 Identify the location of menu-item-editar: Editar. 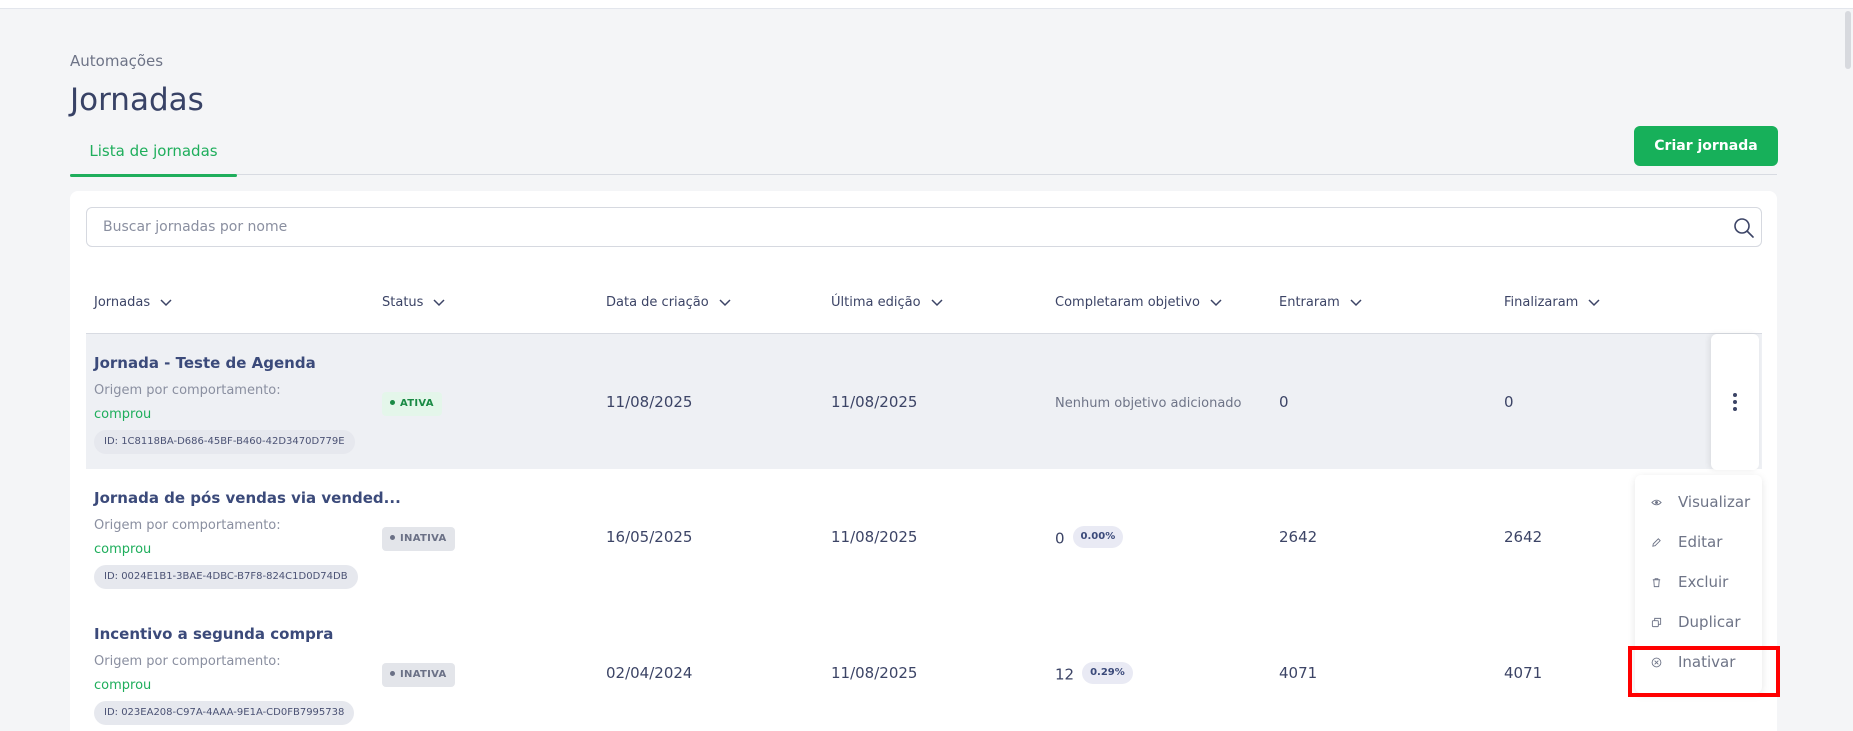
(1698, 542).